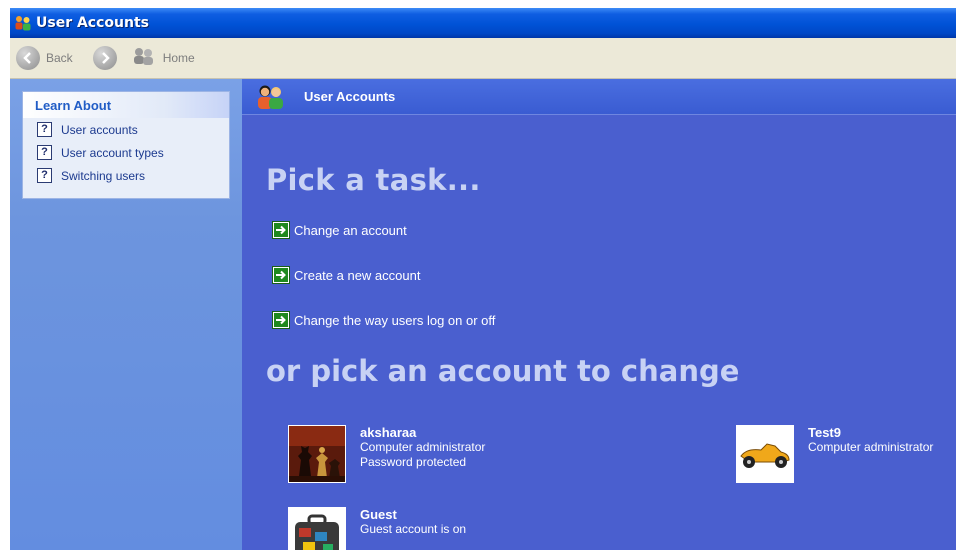 This screenshot has height=550, width=956. Describe the element at coordinates (126, 105) in the screenshot. I see `learn-about-heading: Learn About` at that location.